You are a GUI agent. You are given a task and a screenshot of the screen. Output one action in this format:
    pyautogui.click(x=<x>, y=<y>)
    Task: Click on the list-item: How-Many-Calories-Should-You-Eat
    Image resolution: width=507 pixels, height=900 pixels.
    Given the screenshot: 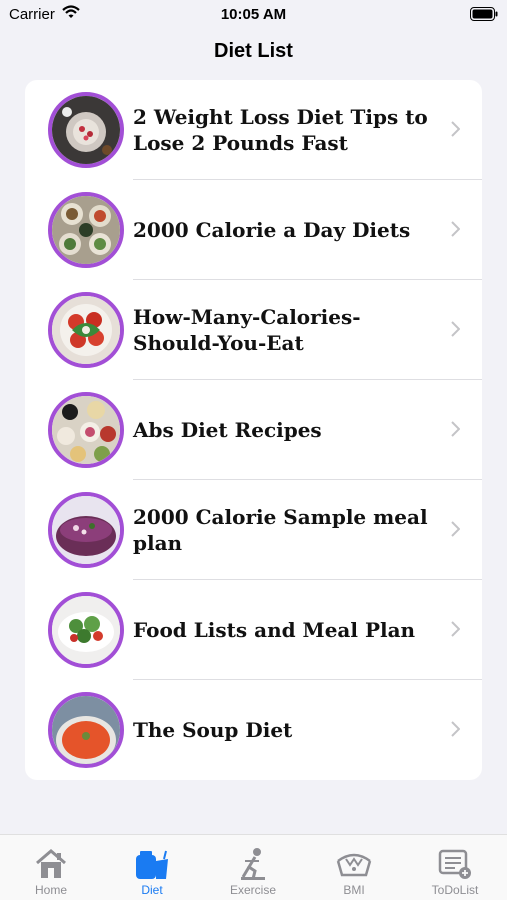 What is the action you would take?
    pyautogui.click(x=253, y=330)
    